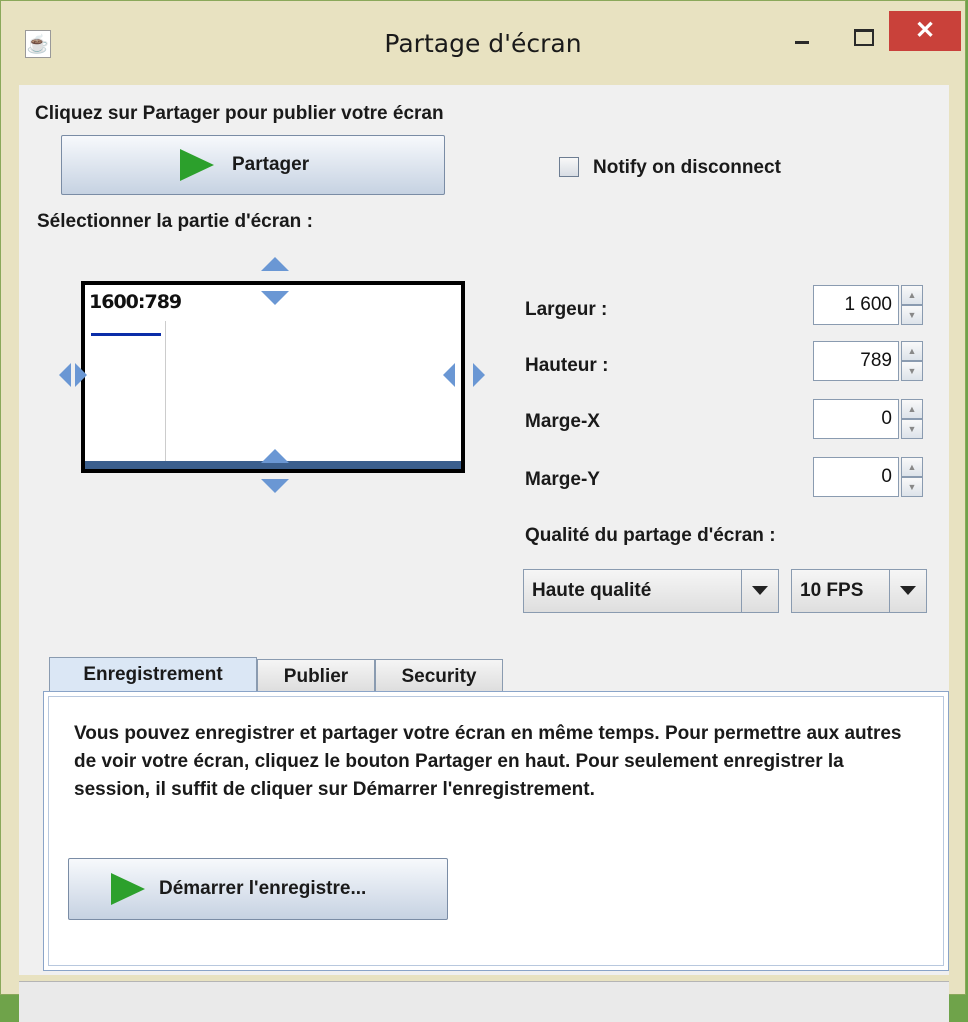 The image size is (968, 1022). I want to click on bottom-edge-down-arrow-icon, so click(275, 486).